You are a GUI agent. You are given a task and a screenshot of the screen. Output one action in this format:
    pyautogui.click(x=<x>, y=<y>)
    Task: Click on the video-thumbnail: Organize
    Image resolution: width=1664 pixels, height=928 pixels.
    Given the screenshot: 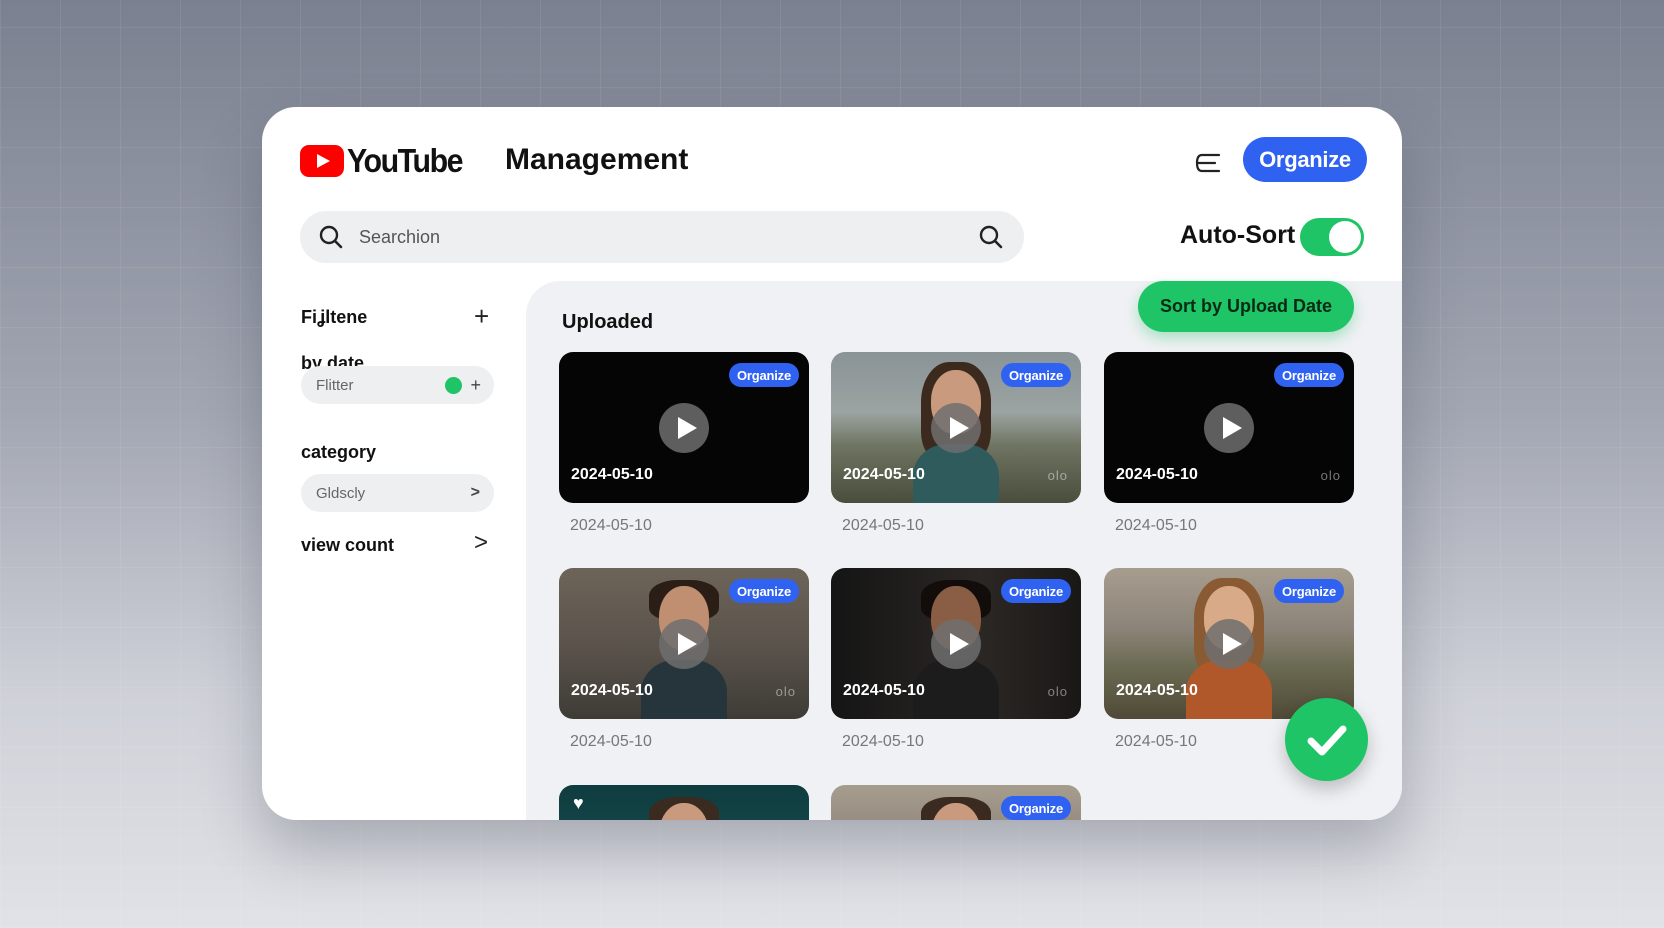 What is the action you would take?
    pyautogui.click(x=956, y=802)
    